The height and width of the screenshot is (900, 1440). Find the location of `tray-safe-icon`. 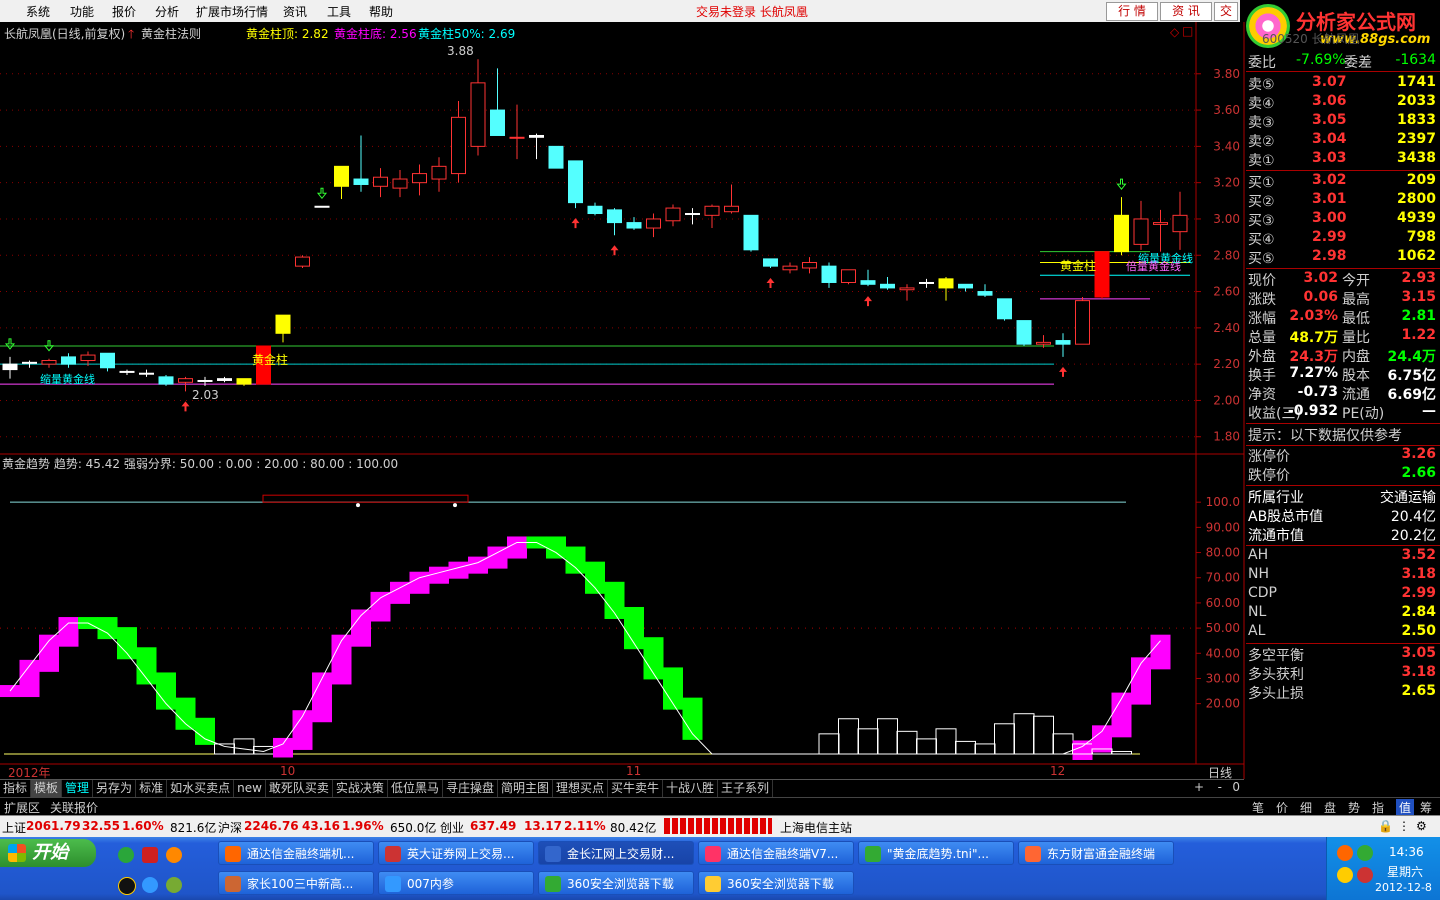

tray-safe-icon is located at coordinates (1365, 853).